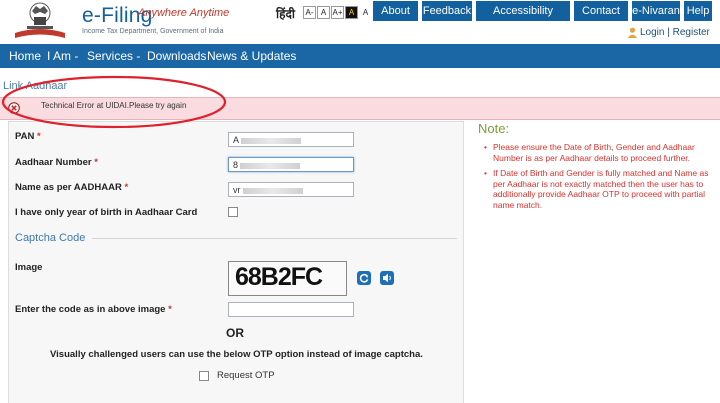 The height and width of the screenshot is (403, 720). What do you see at coordinates (494, 128) in the screenshot?
I see `note-title: Note:` at bounding box center [494, 128].